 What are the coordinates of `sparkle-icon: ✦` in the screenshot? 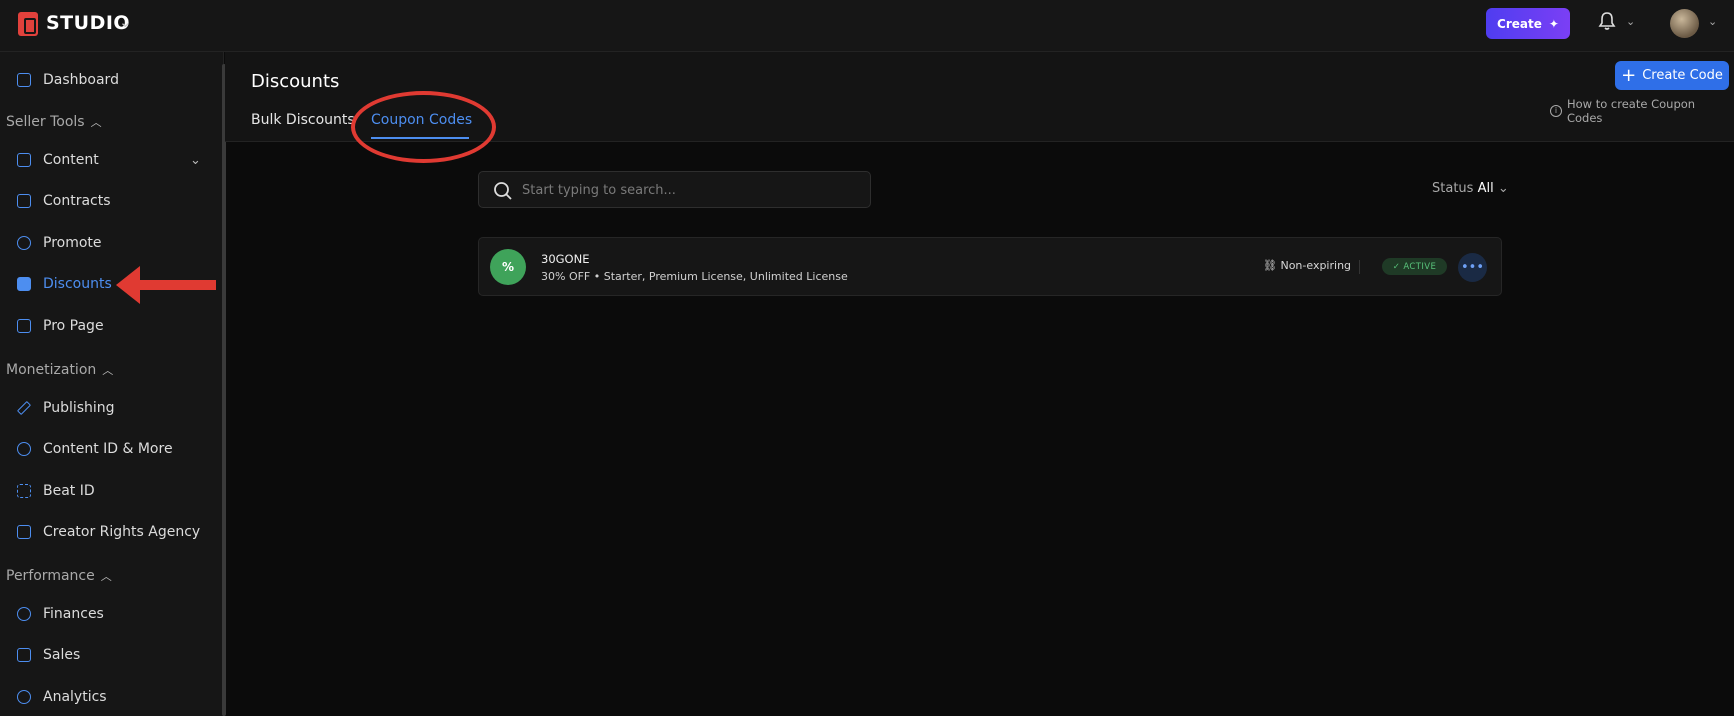 It's located at (1553, 23).